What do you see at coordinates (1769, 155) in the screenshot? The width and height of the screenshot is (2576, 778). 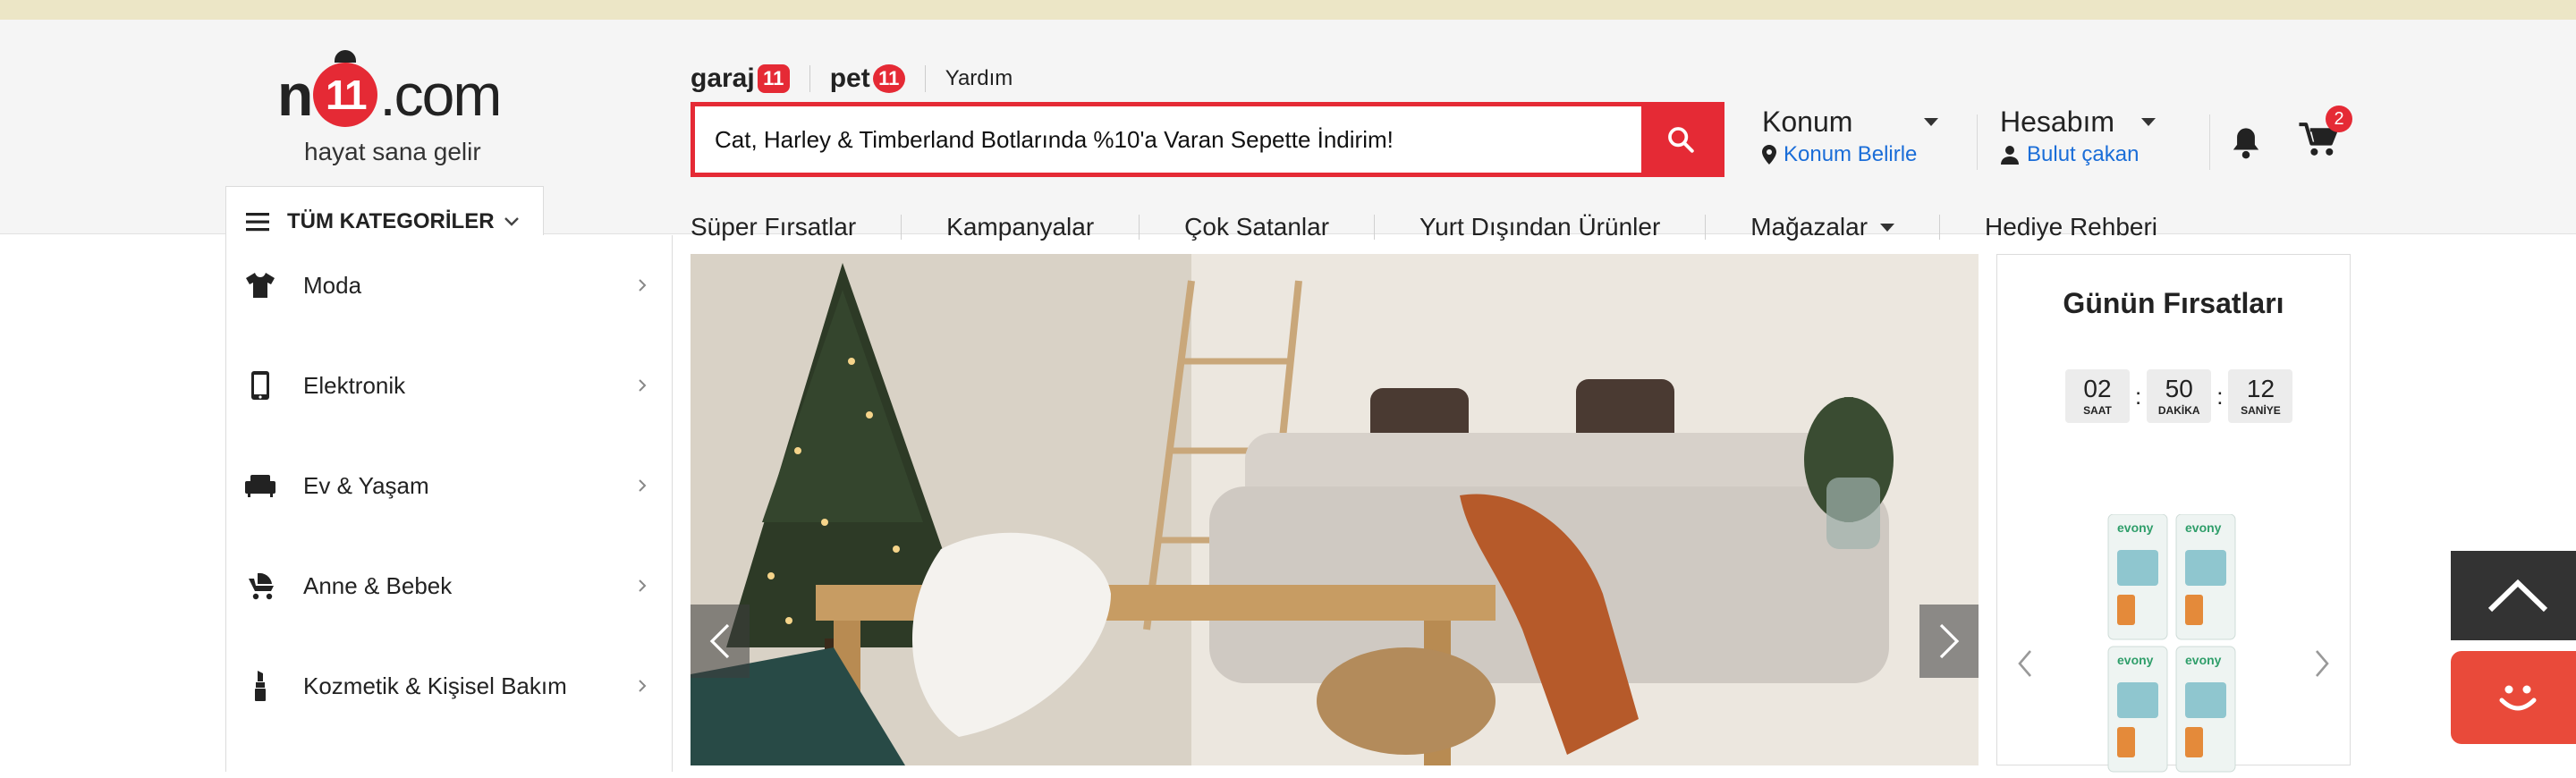 I see `map-pin-icon` at bounding box center [1769, 155].